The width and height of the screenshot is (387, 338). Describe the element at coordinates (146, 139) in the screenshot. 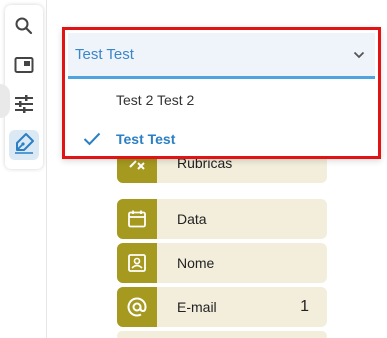

I see `signer-option-label: Test Test` at that location.